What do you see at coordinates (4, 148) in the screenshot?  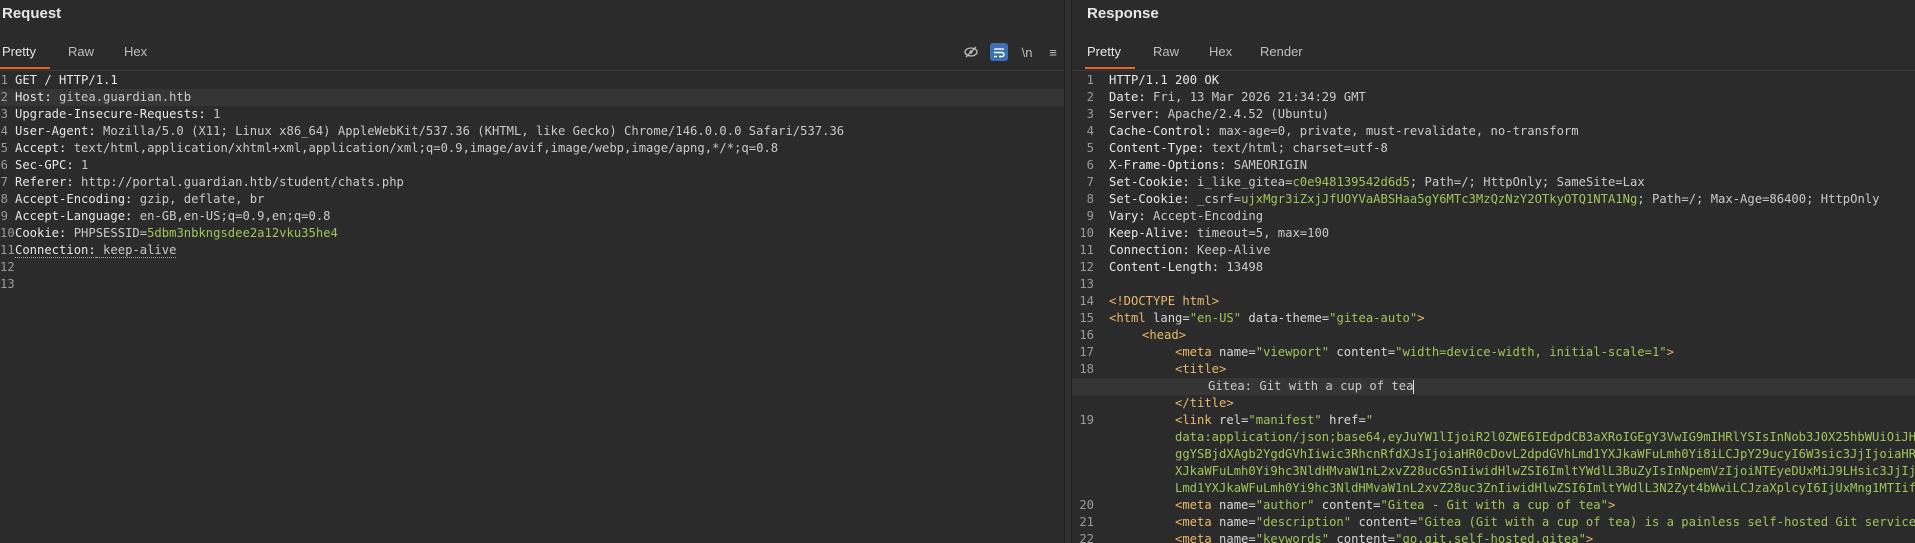 I see `line-number: 5` at bounding box center [4, 148].